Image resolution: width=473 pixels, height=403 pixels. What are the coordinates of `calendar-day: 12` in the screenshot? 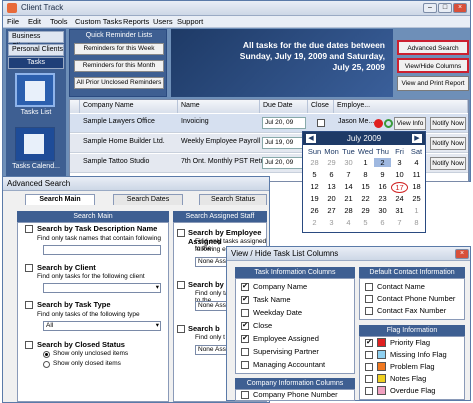 It's located at (314, 186).